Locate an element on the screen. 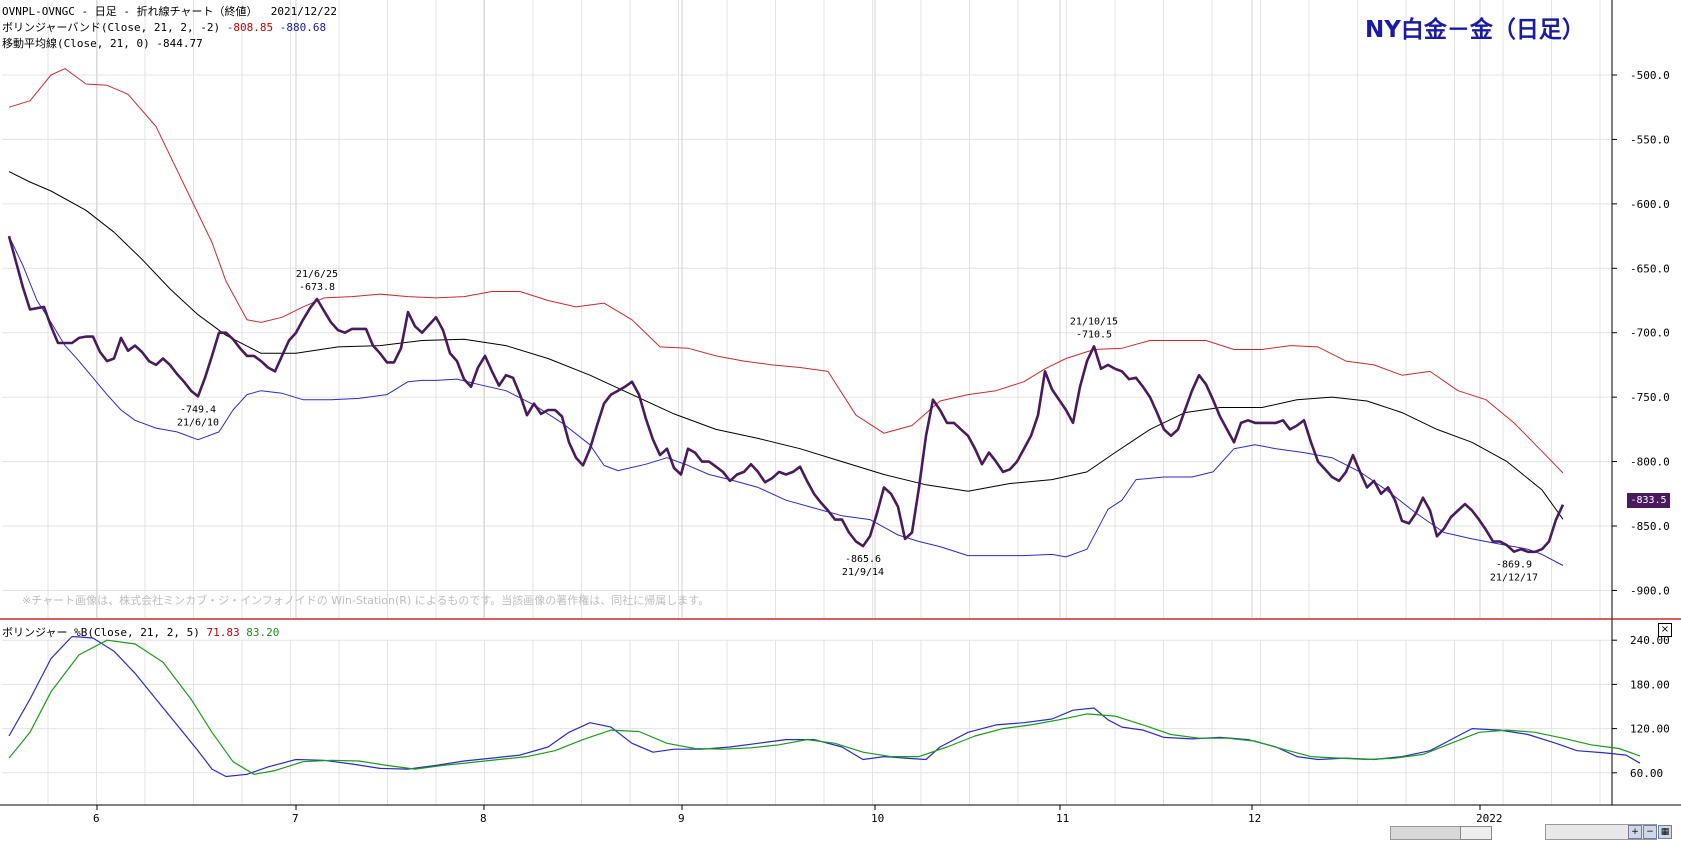 The height and width of the screenshot is (841, 1681). x-month-label: 2022 is located at coordinates (1489, 818).